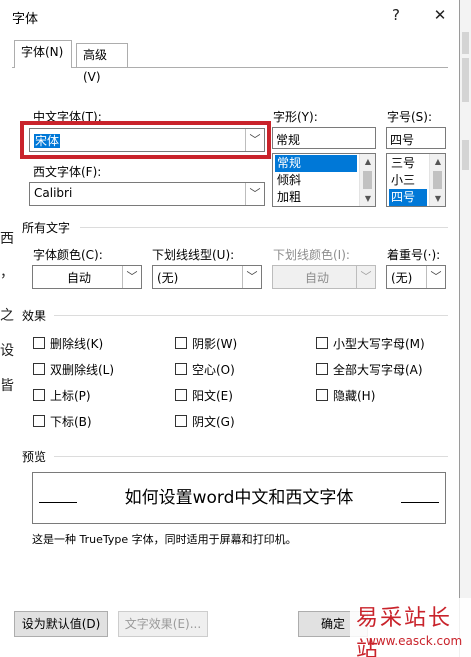 The image size is (471, 657). Describe the element at coordinates (354, 395) in the screenshot. I see `hidden-label: 隐藏(H)` at that location.